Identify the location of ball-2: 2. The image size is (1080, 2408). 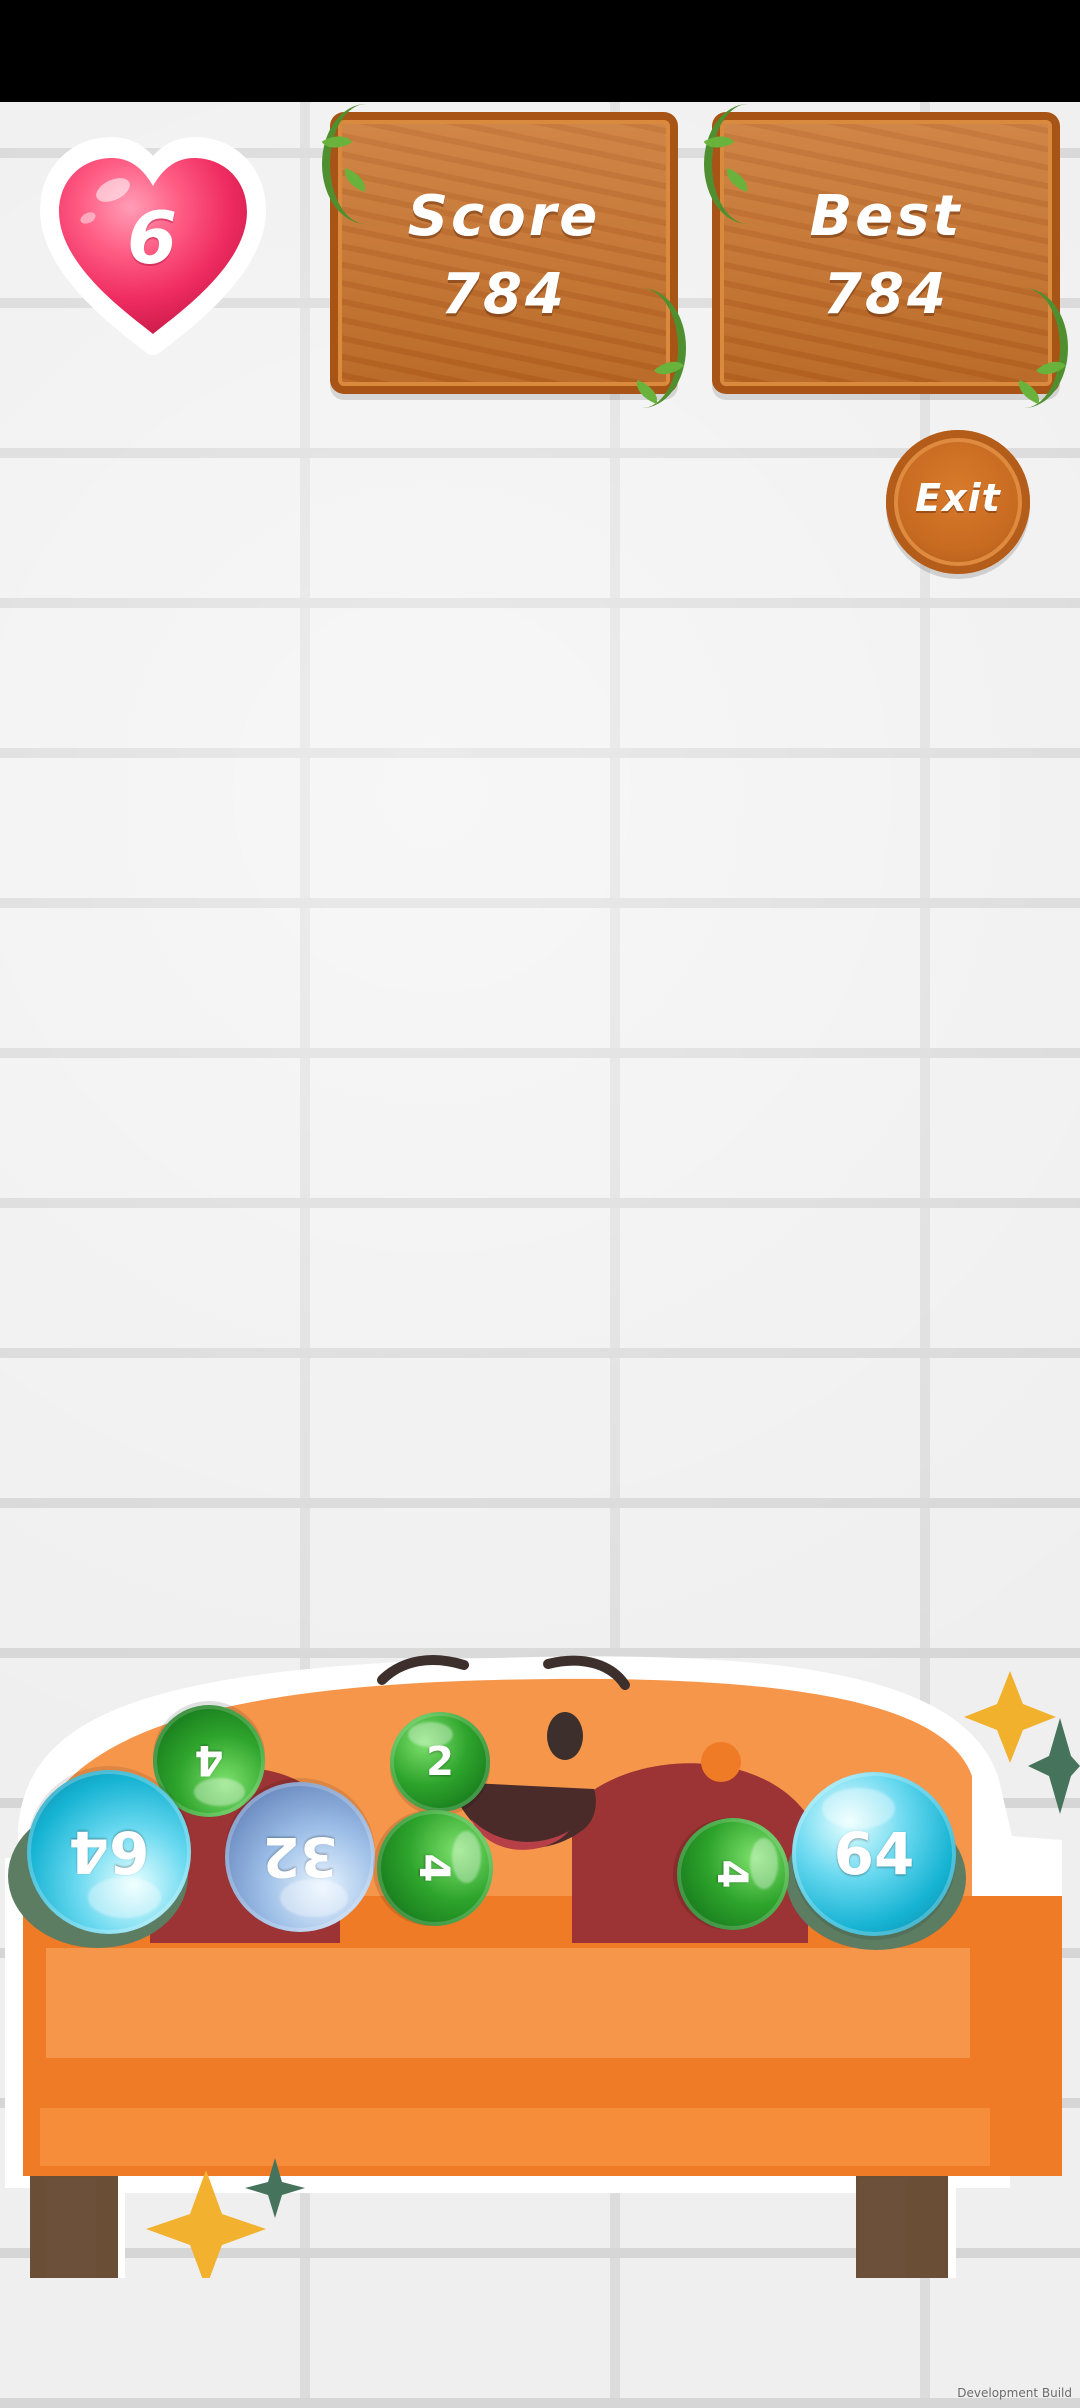
(440, 1762).